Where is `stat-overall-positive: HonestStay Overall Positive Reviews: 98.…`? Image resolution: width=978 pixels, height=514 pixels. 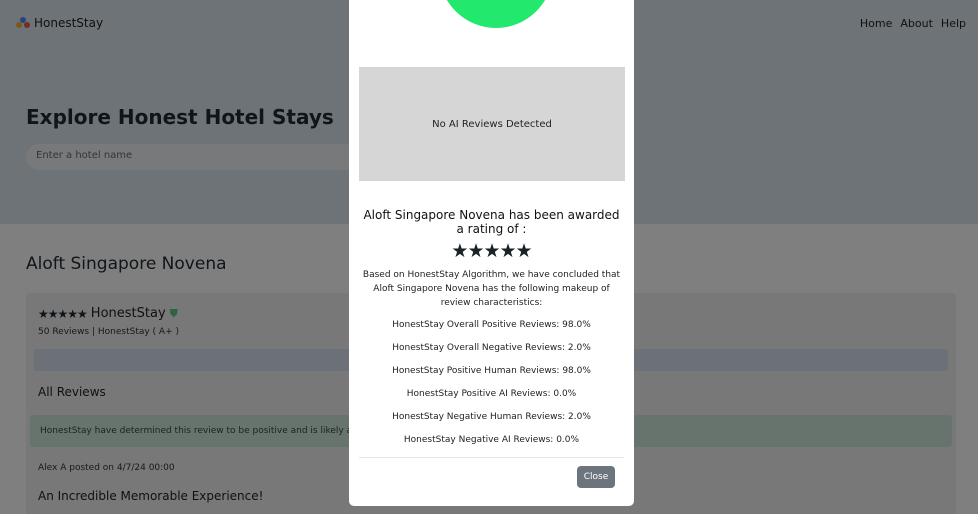 stat-overall-positive: HonestStay Overall Positive Reviews: 98.… is located at coordinates (491, 325).